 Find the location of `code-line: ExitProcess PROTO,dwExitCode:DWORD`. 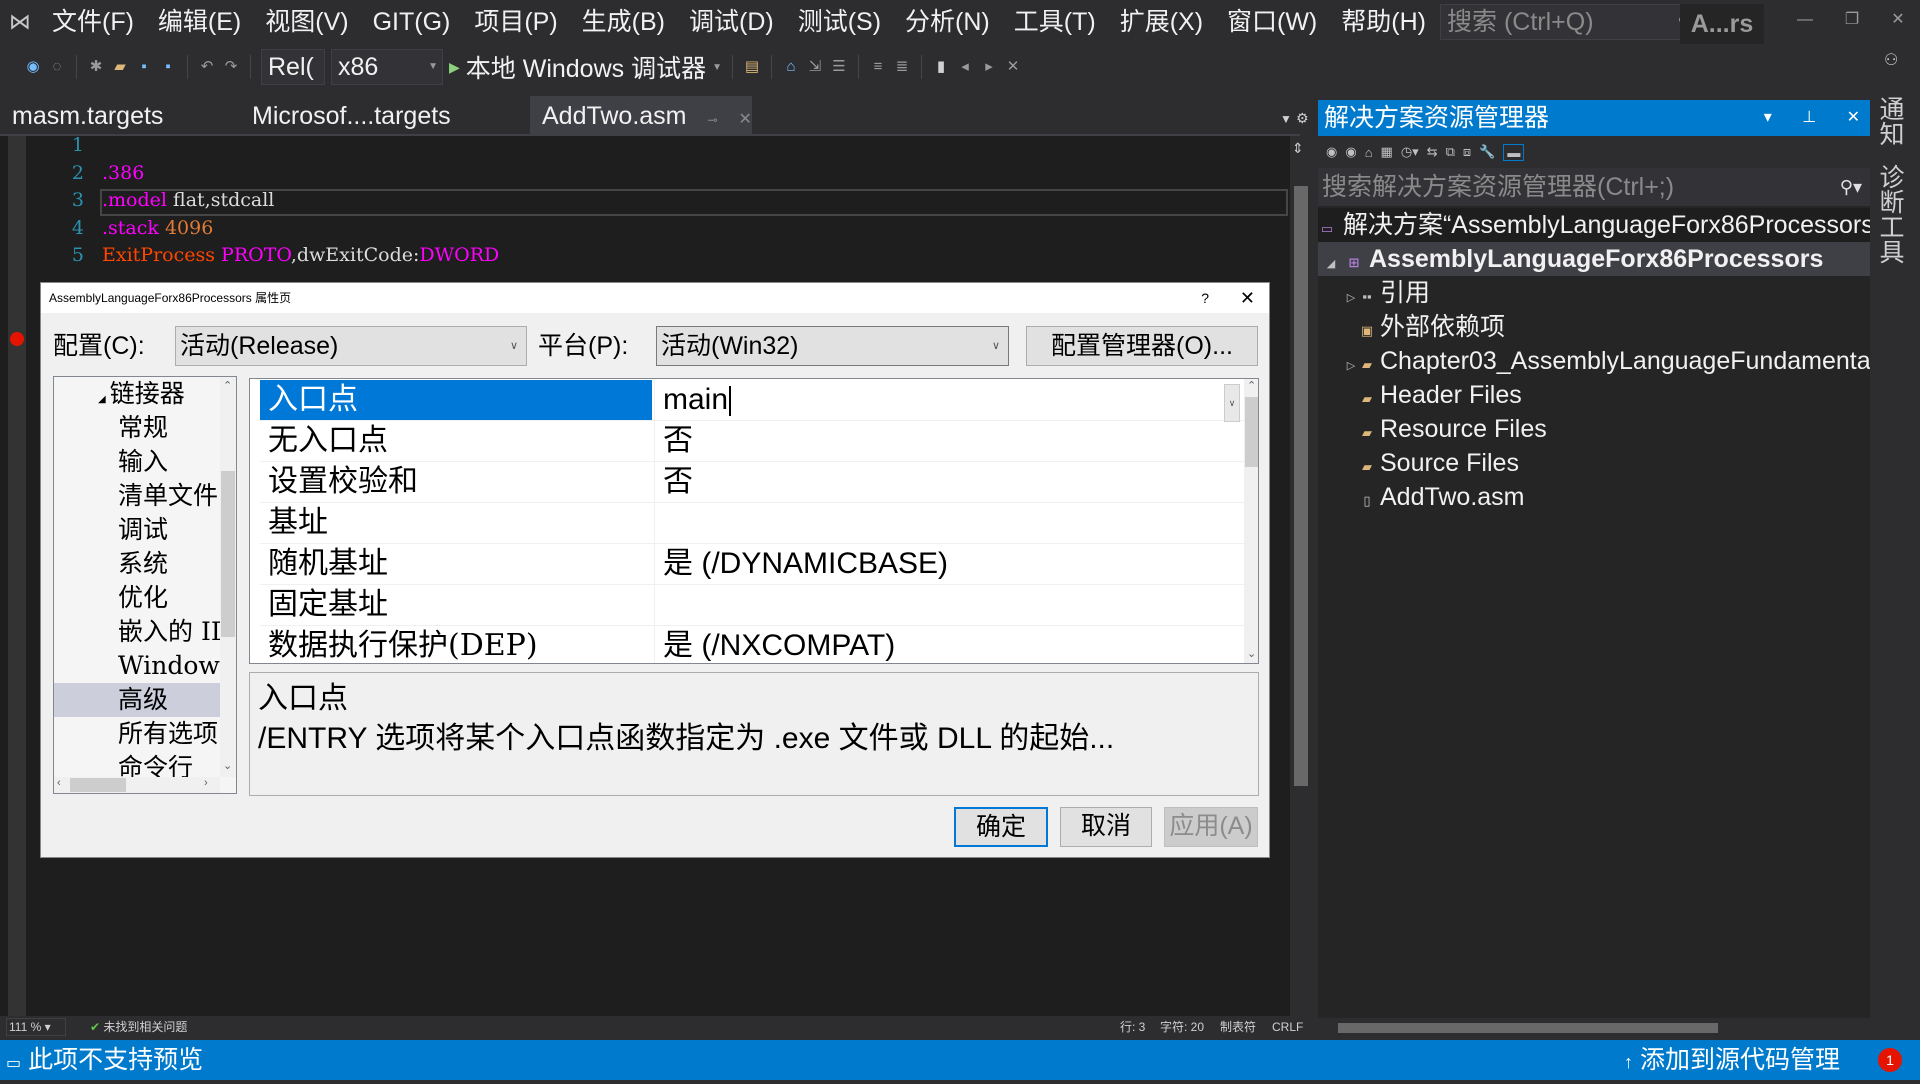

code-line: ExitProcess PROTO,dwExitCode:DWORD is located at coordinates (300, 255).